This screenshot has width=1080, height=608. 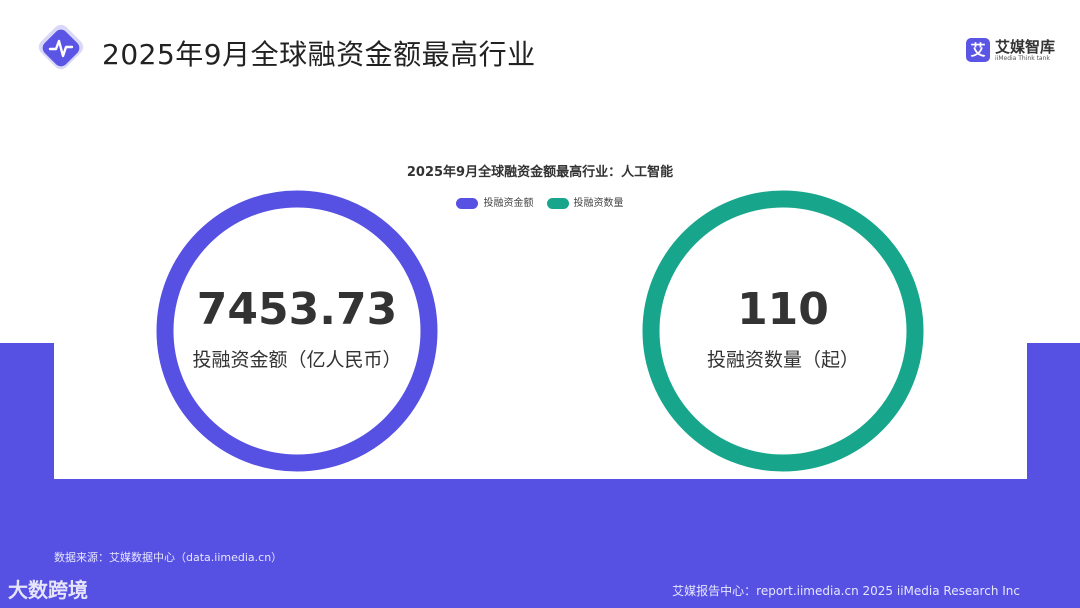 What do you see at coordinates (782, 360) in the screenshot?
I see `ring-label-count: 投融资数量（起）` at bounding box center [782, 360].